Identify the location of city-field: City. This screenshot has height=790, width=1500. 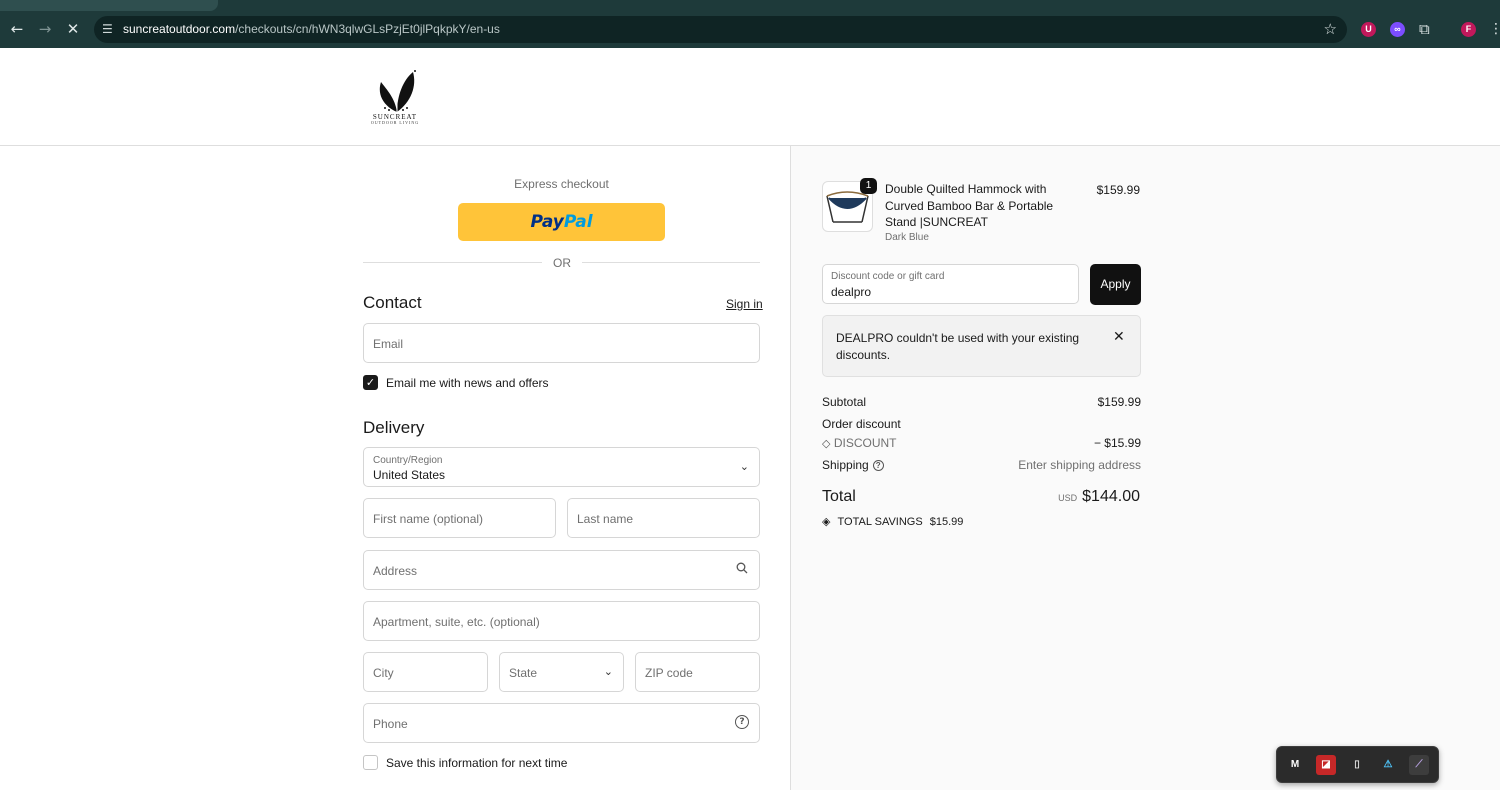
(425, 672).